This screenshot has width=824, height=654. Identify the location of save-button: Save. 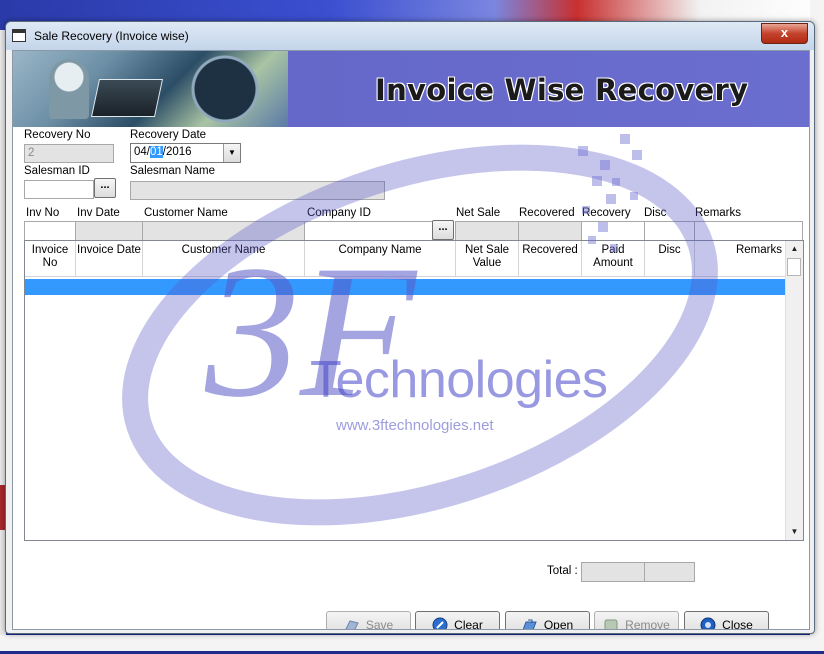
(368, 620).